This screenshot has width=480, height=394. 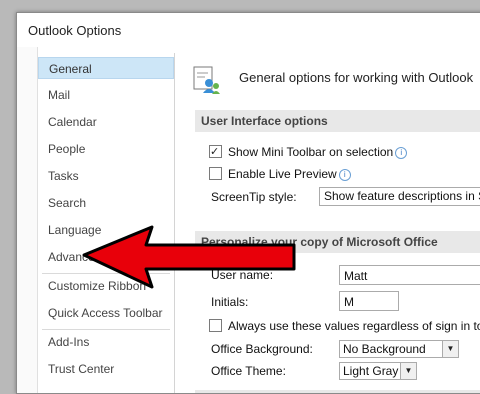 What do you see at coordinates (369, 301) in the screenshot?
I see `initials-field: M` at bounding box center [369, 301].